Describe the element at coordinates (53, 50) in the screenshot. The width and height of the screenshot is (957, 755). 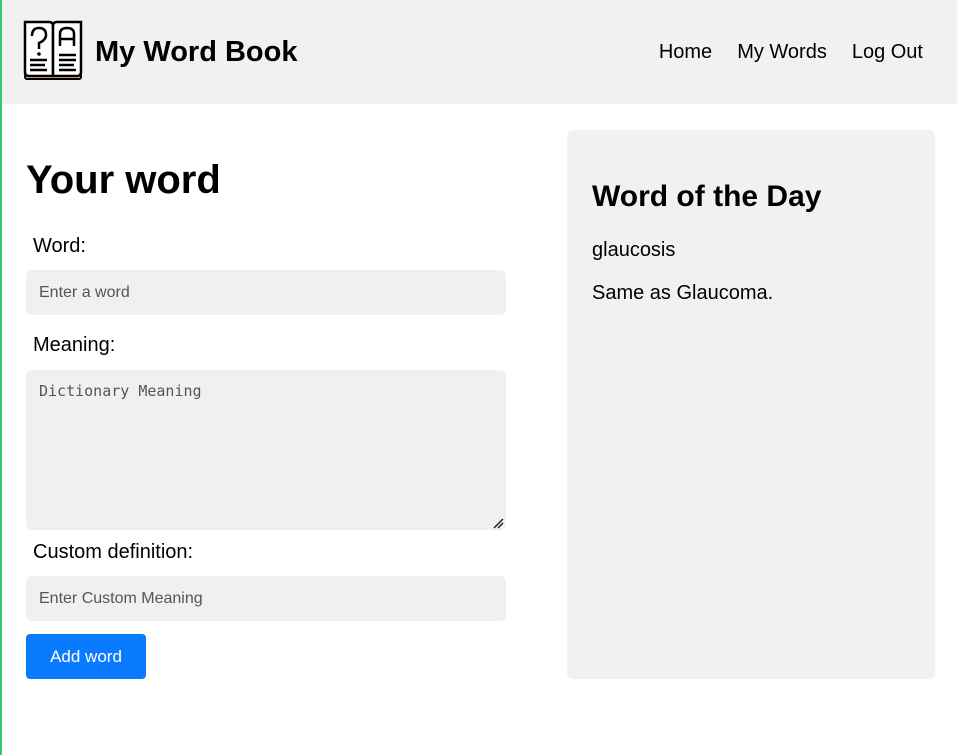
I see `open-book-icon` at that location.